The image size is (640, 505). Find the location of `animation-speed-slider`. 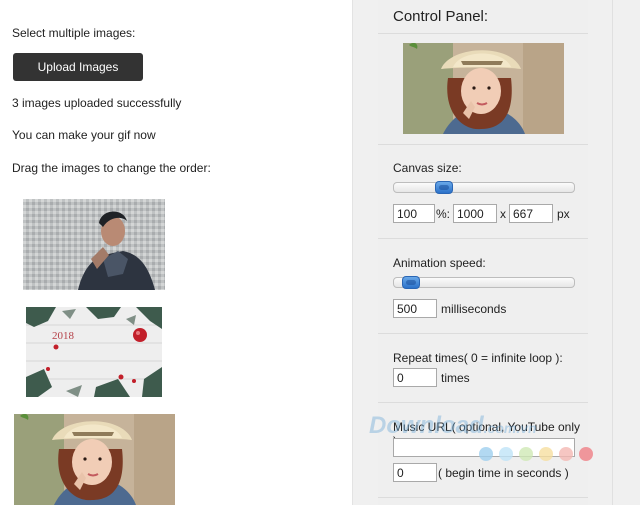

animation-speed-slider is located at coordinates (484, 282).